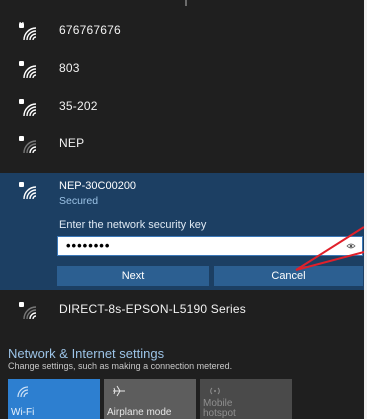 The image size is (367, 419). Describe the element at coordinates (288, 276) in the screenshot. I see `cancel-button: Cancel` at that location.